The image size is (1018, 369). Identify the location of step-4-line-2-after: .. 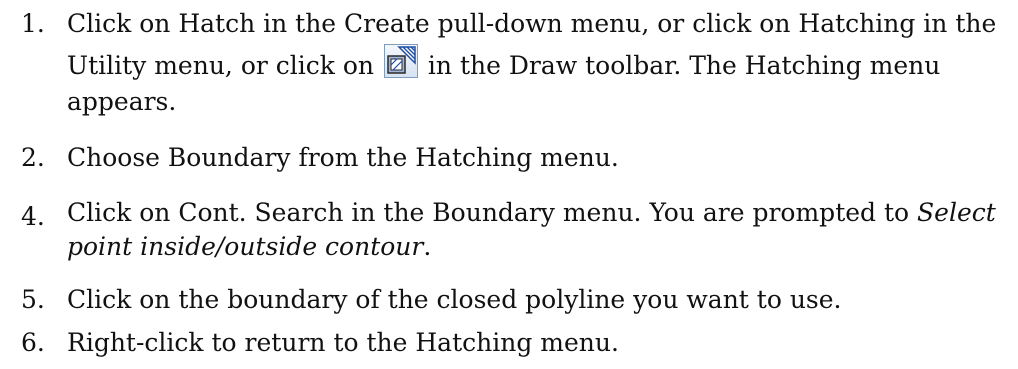
(427, 246).